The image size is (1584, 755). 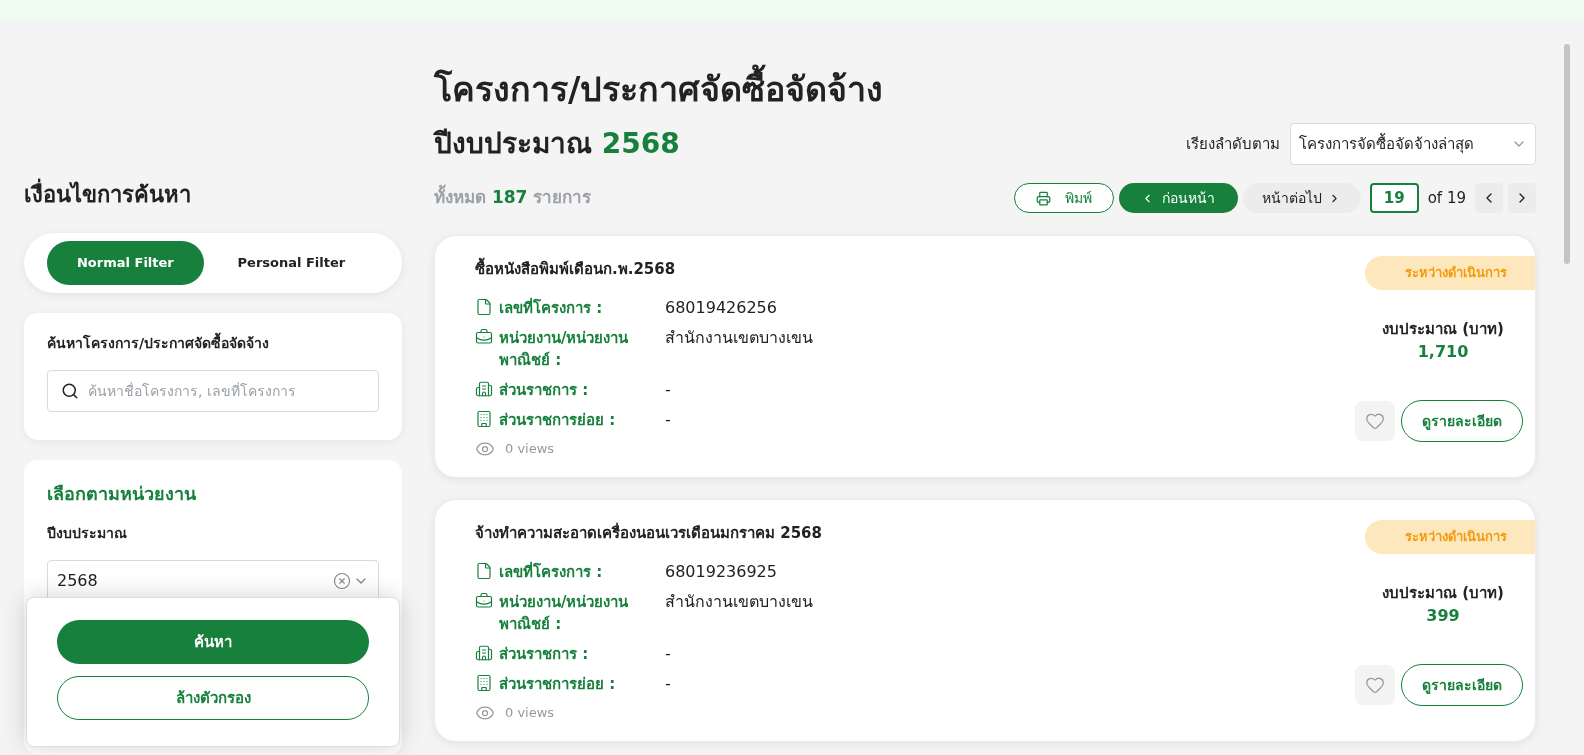 What do you see at coordinates (1394, 198) in the screenshot?
I see `page-number-field: 19` at bounding box center [1394, 198].